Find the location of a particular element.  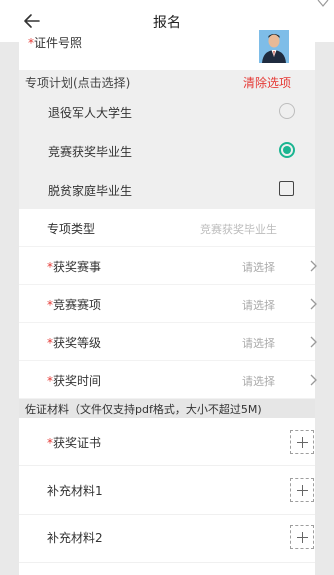

competition-item-row: *竞赛赛项 请选择 is located at coordinates (168, 304).